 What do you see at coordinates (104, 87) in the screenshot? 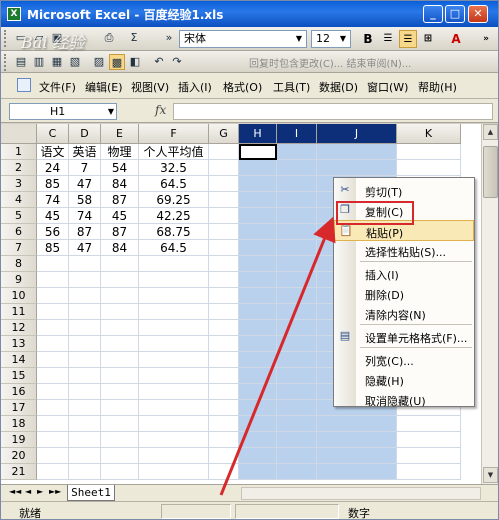
I see `menu-edit: 编辑(E)` at bounding box center [104, 87].